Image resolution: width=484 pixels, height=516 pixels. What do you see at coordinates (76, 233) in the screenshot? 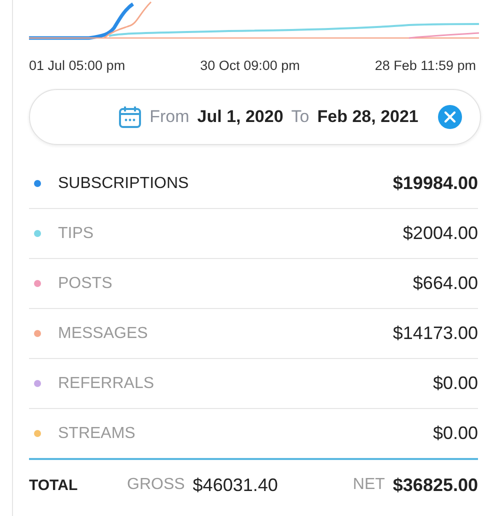
I see `category-name: TIPS` at bounding box center [76, 233].